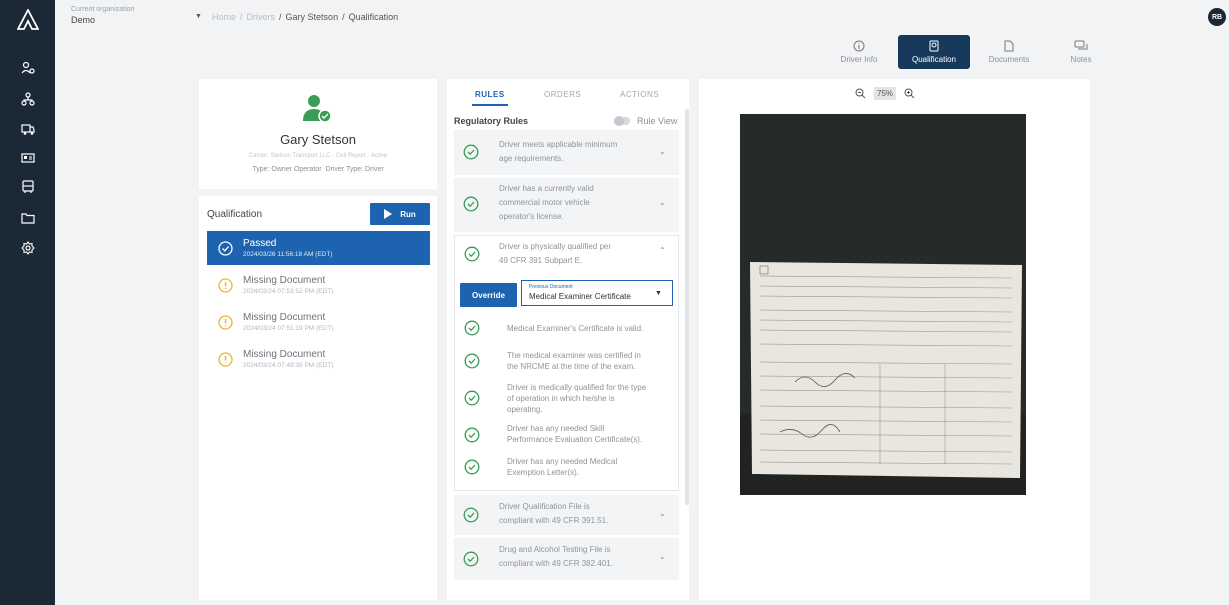 This screenshot has height=605, width=1229. I want to click on play-icon, so click(388, 214).